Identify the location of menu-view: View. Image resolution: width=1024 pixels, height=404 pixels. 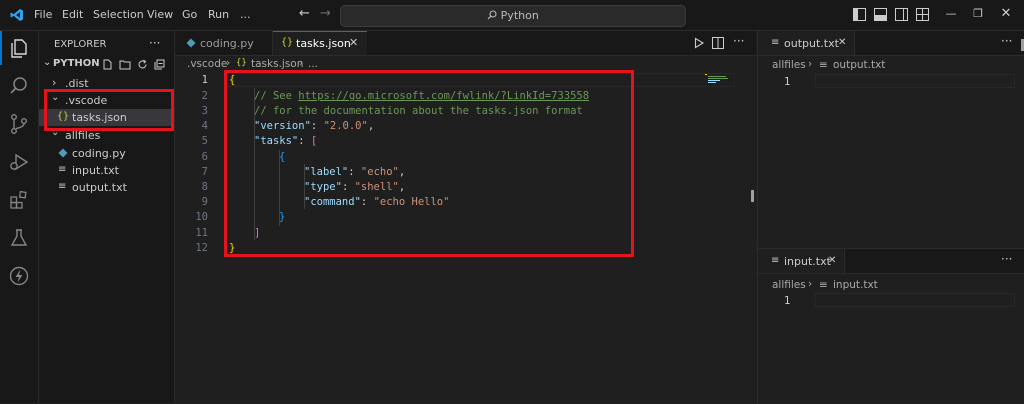
(160, 14).